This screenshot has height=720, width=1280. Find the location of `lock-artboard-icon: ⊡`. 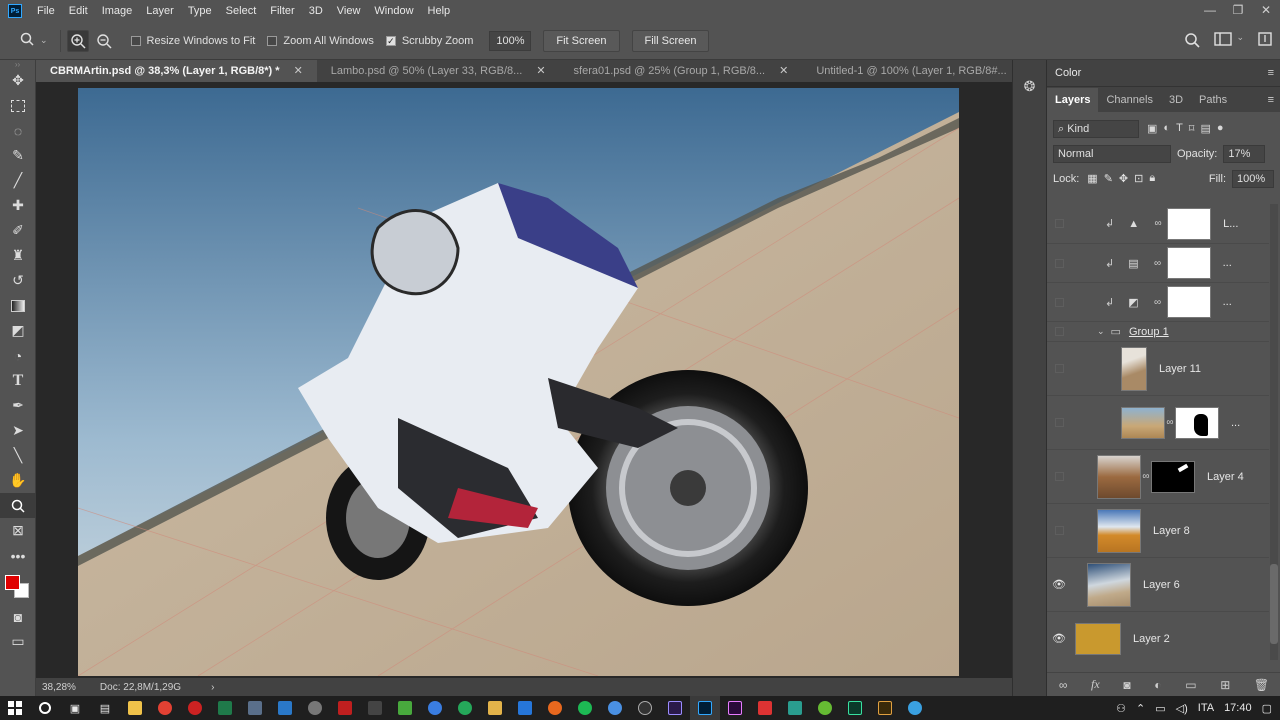

lock-artboard-icon: ⊡ is located at coordinates (1138, 178).